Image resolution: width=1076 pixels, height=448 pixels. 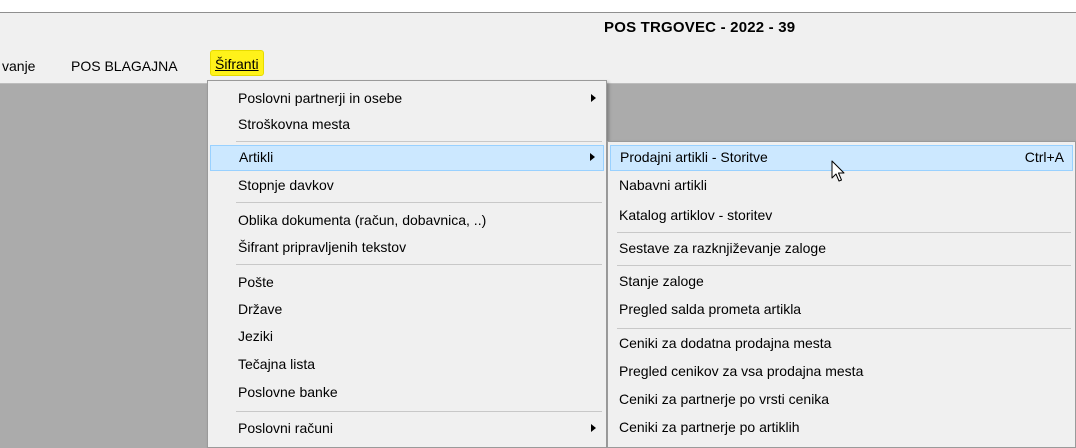 I want to click on menu-item-label: Artikli, so click(x=256, y=157).